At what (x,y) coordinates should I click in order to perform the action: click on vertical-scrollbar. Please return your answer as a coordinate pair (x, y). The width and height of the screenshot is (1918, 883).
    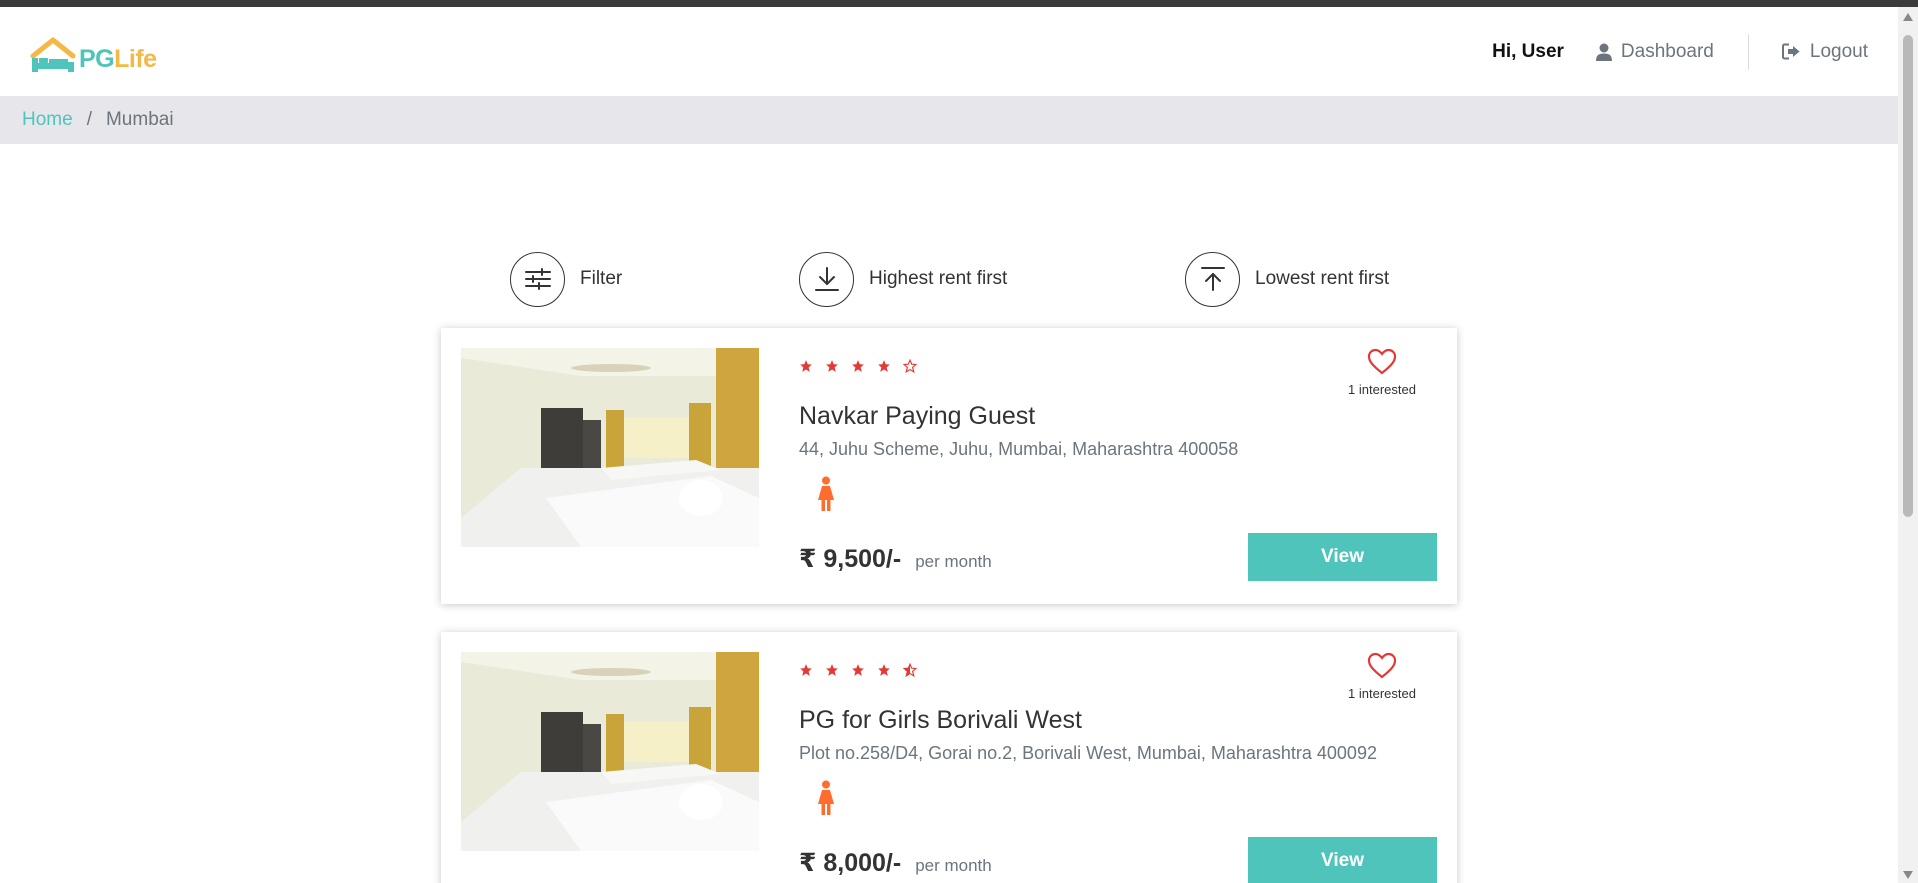
    Looking at the image, I should click on (1908, 445).